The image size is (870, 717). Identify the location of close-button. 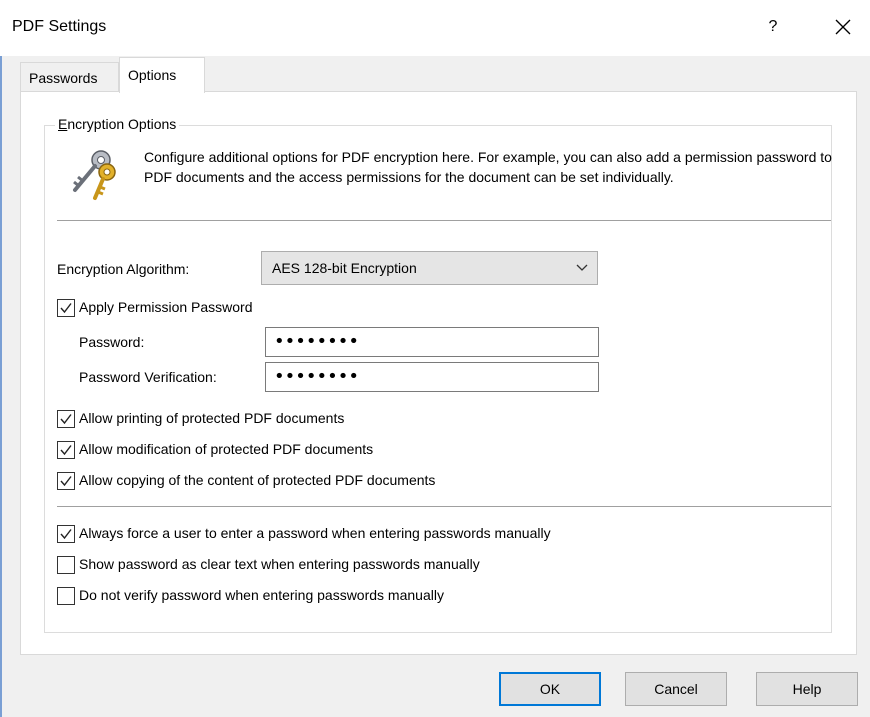
(843, 27).